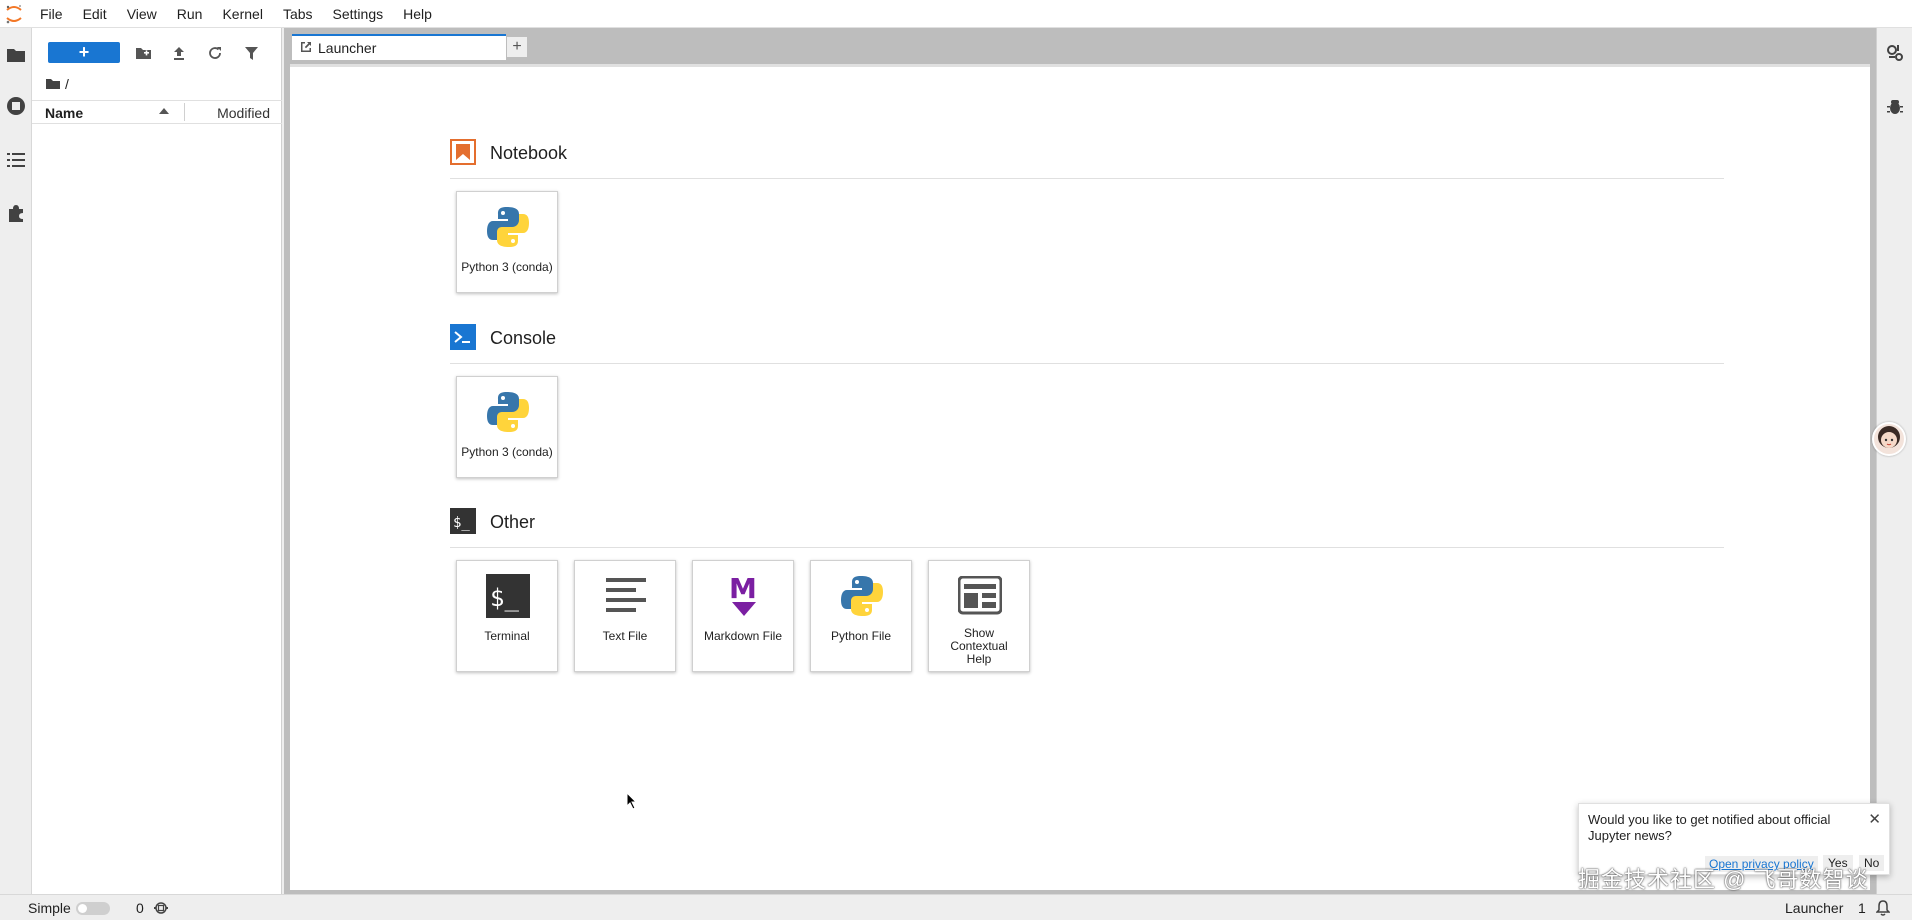 The image size is (1912, 920). I want to click on sort-ascending-icon, so click(164, 111).